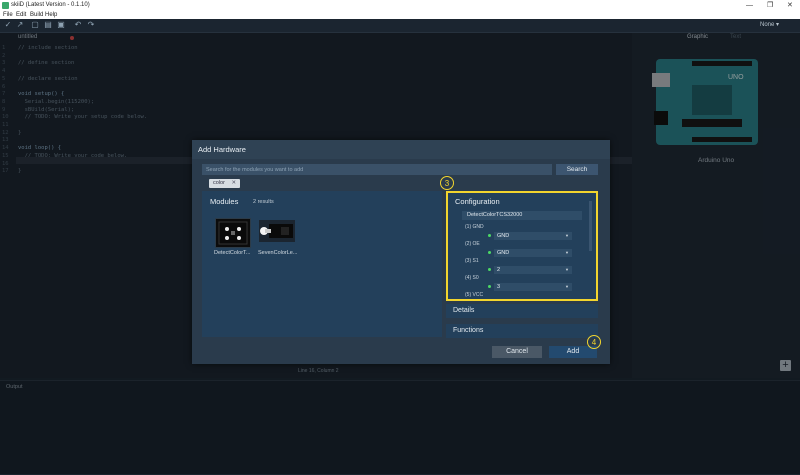 The height and width of the screenshot is (475, 800). I want to click on new-file-icon: ▢, so click(35, 25).